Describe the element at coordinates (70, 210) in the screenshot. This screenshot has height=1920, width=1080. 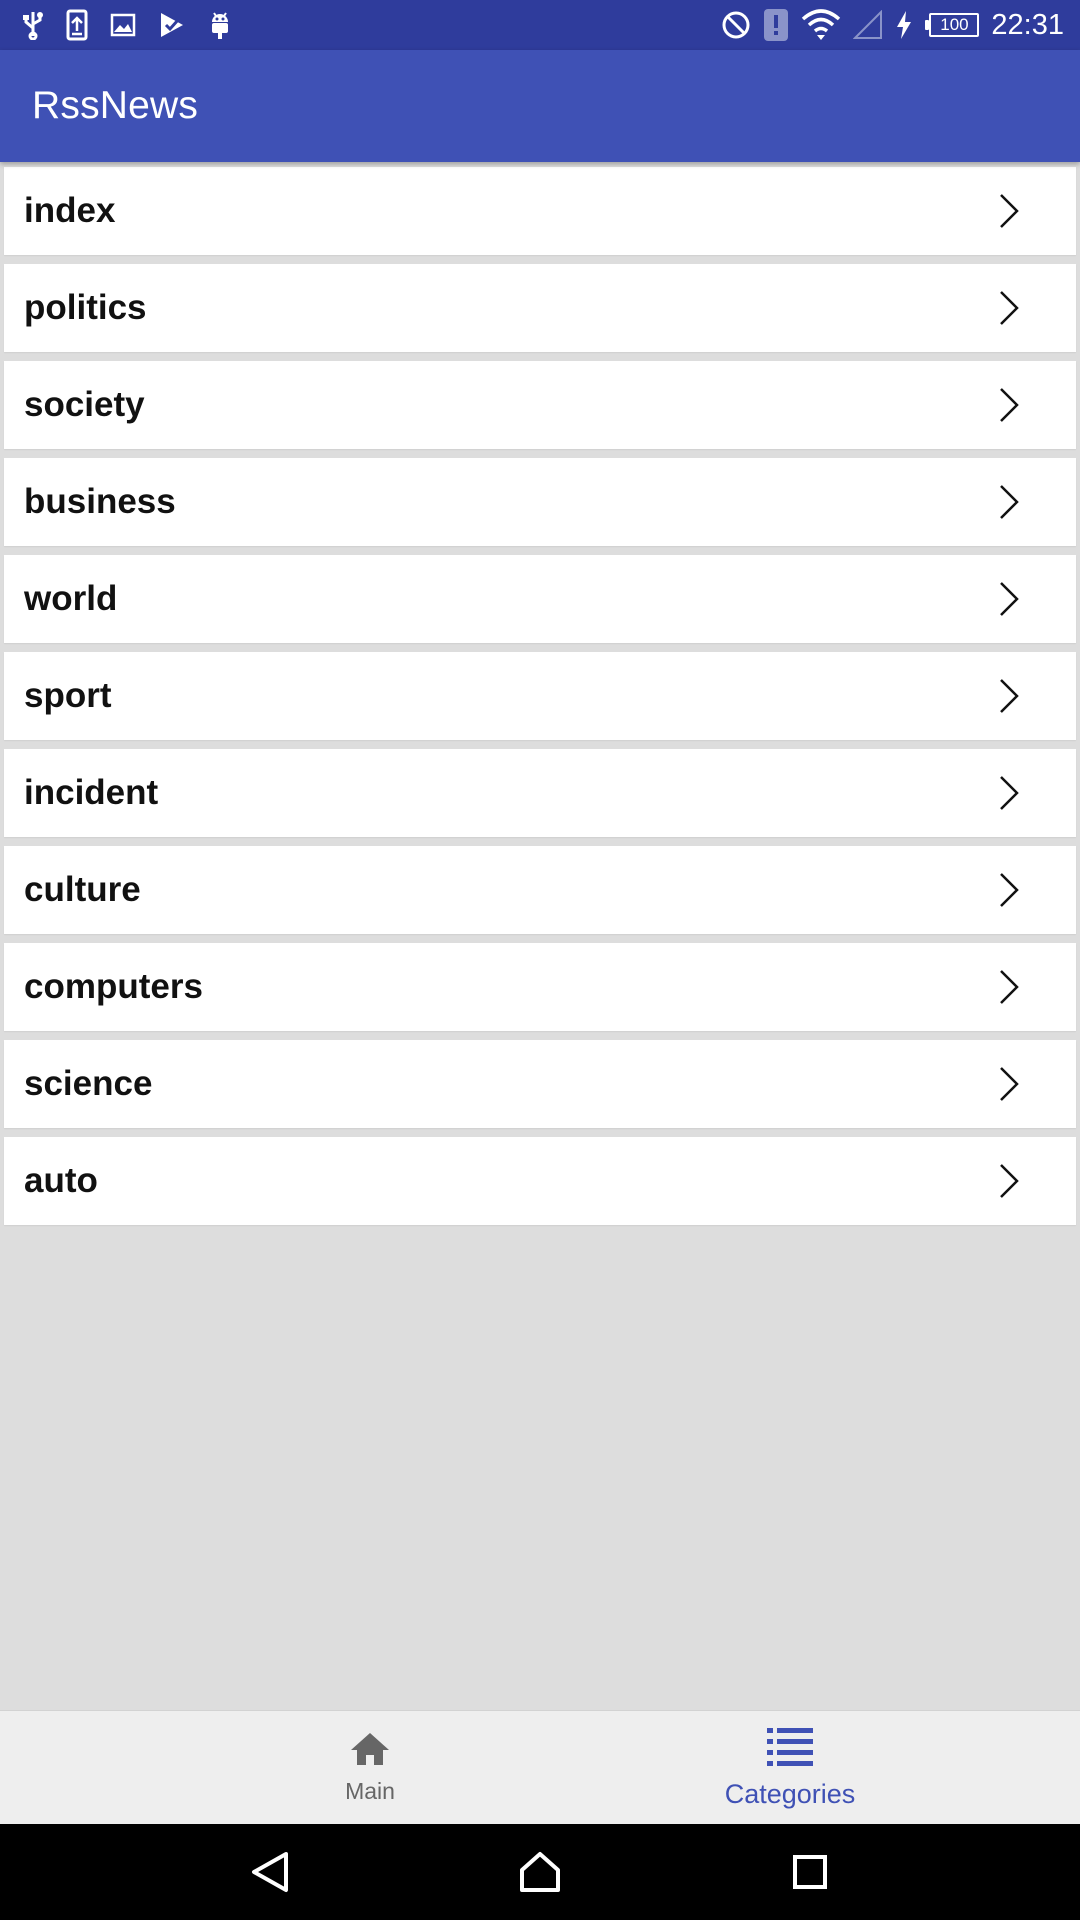
I see `category-label: index` at that location.